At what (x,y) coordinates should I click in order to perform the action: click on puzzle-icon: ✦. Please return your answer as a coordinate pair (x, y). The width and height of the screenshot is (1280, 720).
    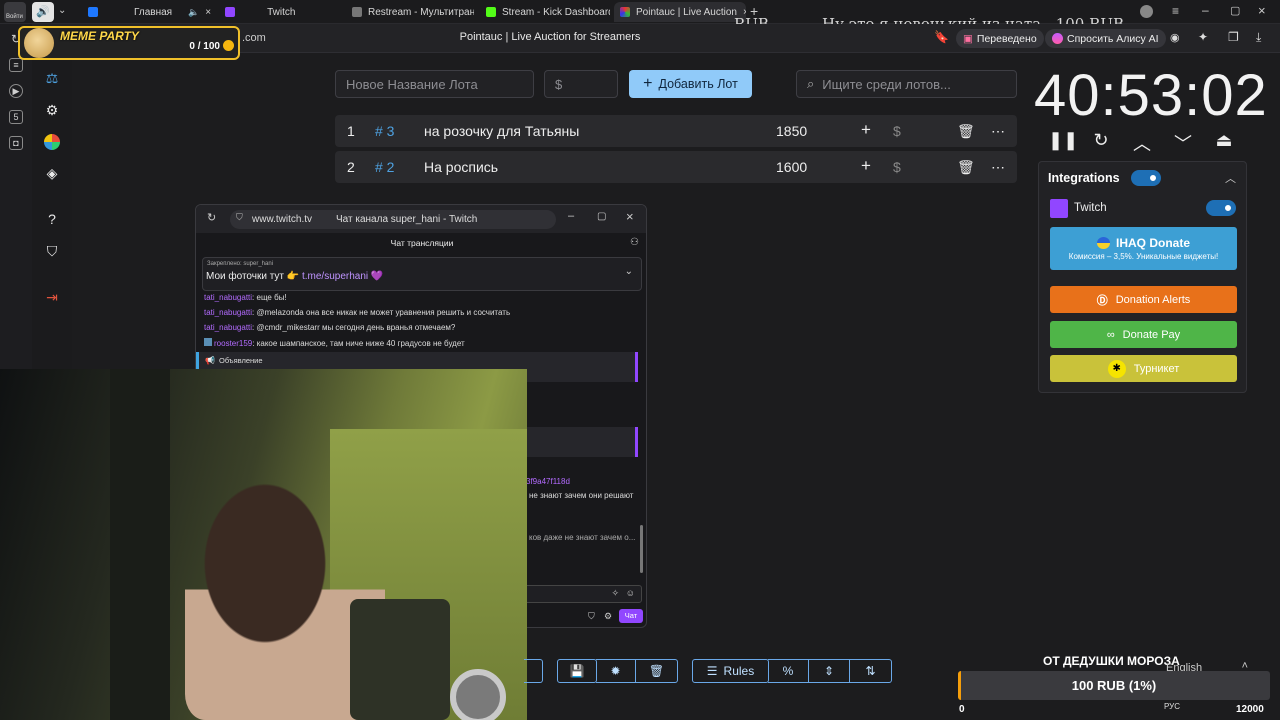
    Looking at the image, I should click on (1203, 37).